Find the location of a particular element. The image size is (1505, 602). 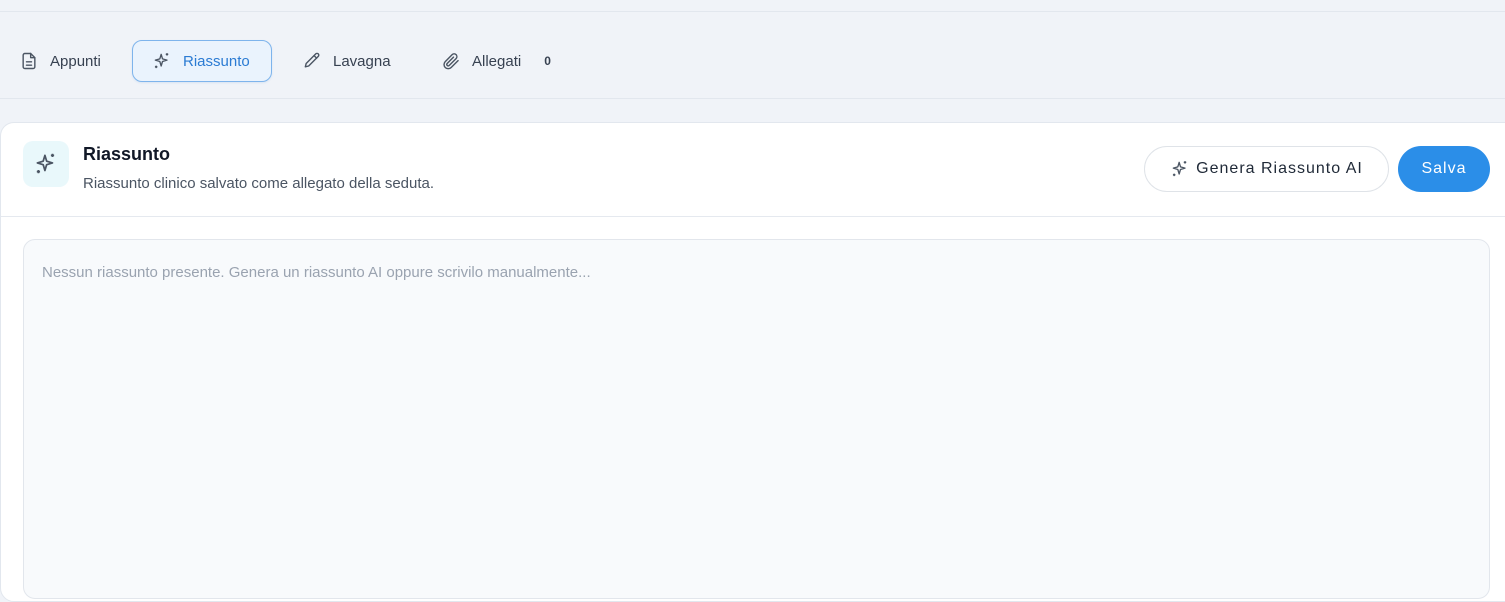

tab-label: Lavagna is located at coordinates (362, 61).